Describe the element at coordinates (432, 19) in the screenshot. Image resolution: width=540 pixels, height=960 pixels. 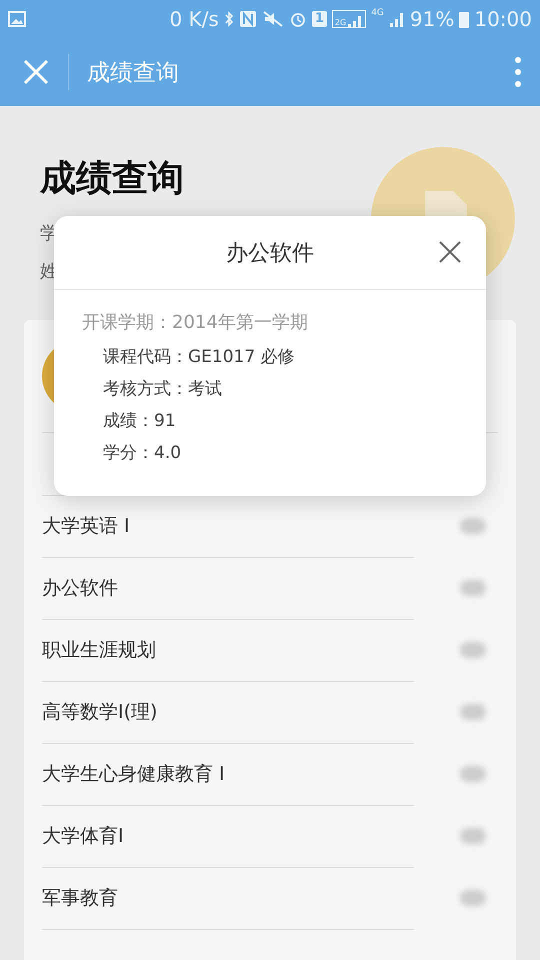
I see `battery-level: 91%` at that location.